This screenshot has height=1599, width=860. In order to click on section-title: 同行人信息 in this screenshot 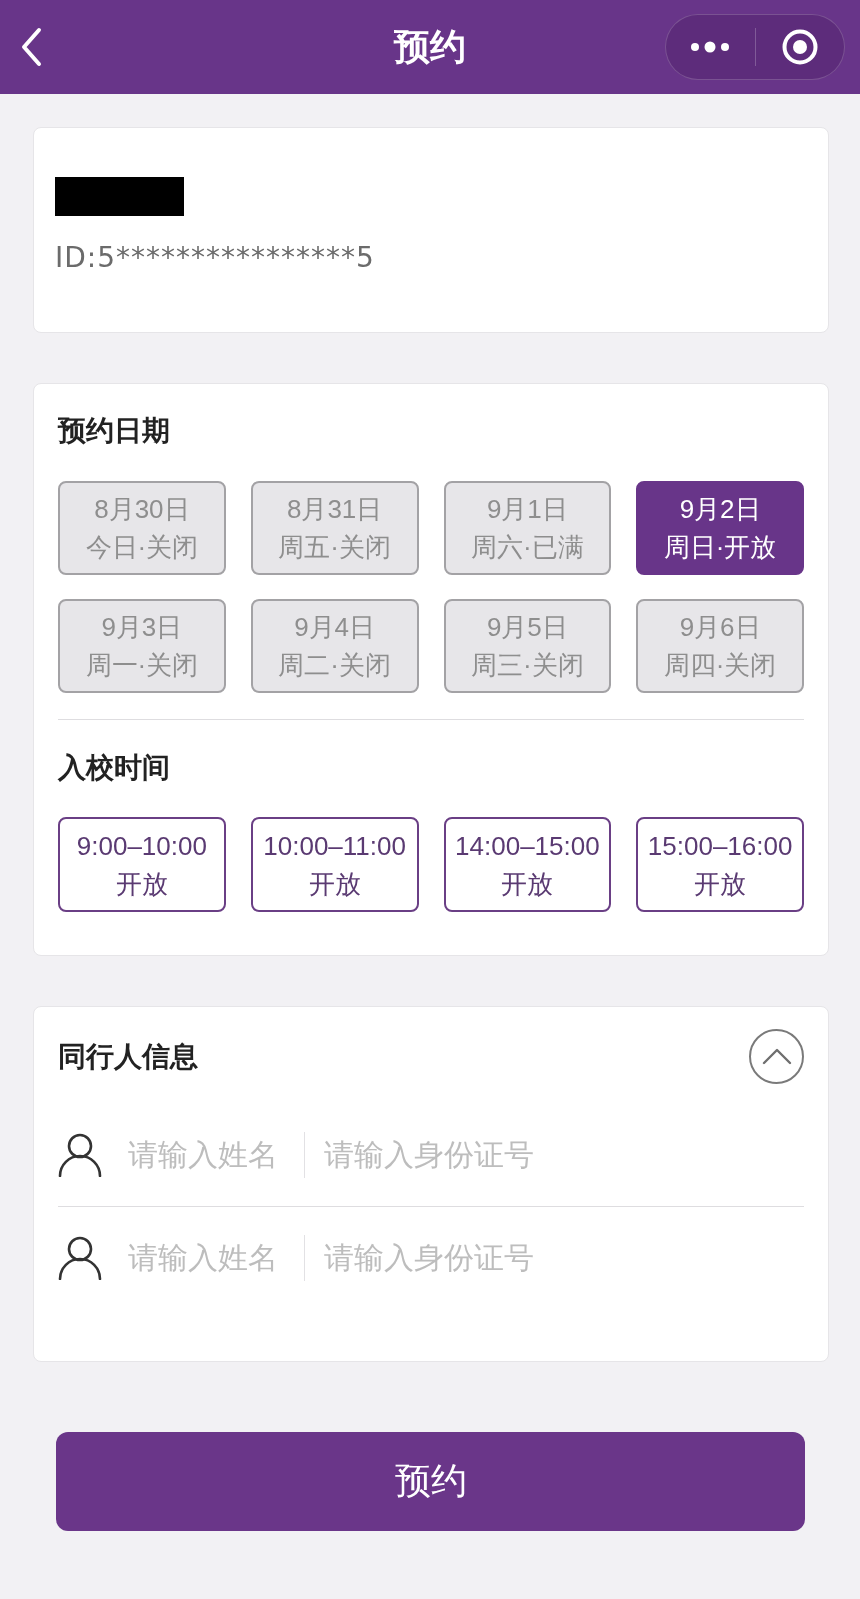, I will do `click(128, 1056)`.